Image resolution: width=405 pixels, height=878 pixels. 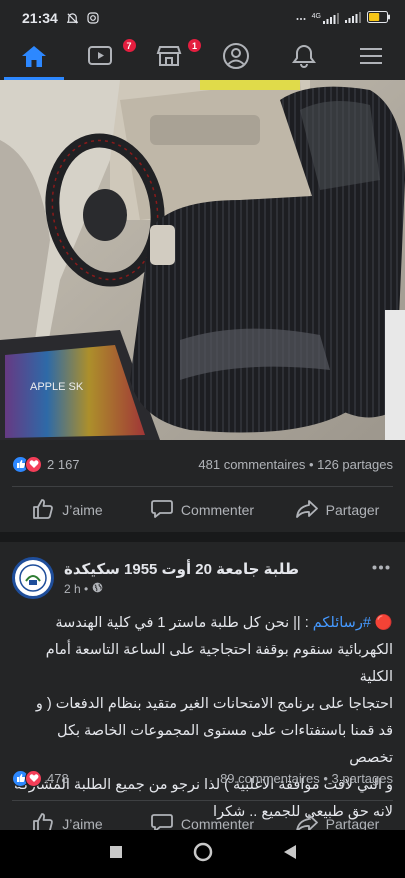 What do you see at coordinates (82, 510) in the screenshot?
I see `post1-like-label: J’aime` at bounding box center [82, 510].